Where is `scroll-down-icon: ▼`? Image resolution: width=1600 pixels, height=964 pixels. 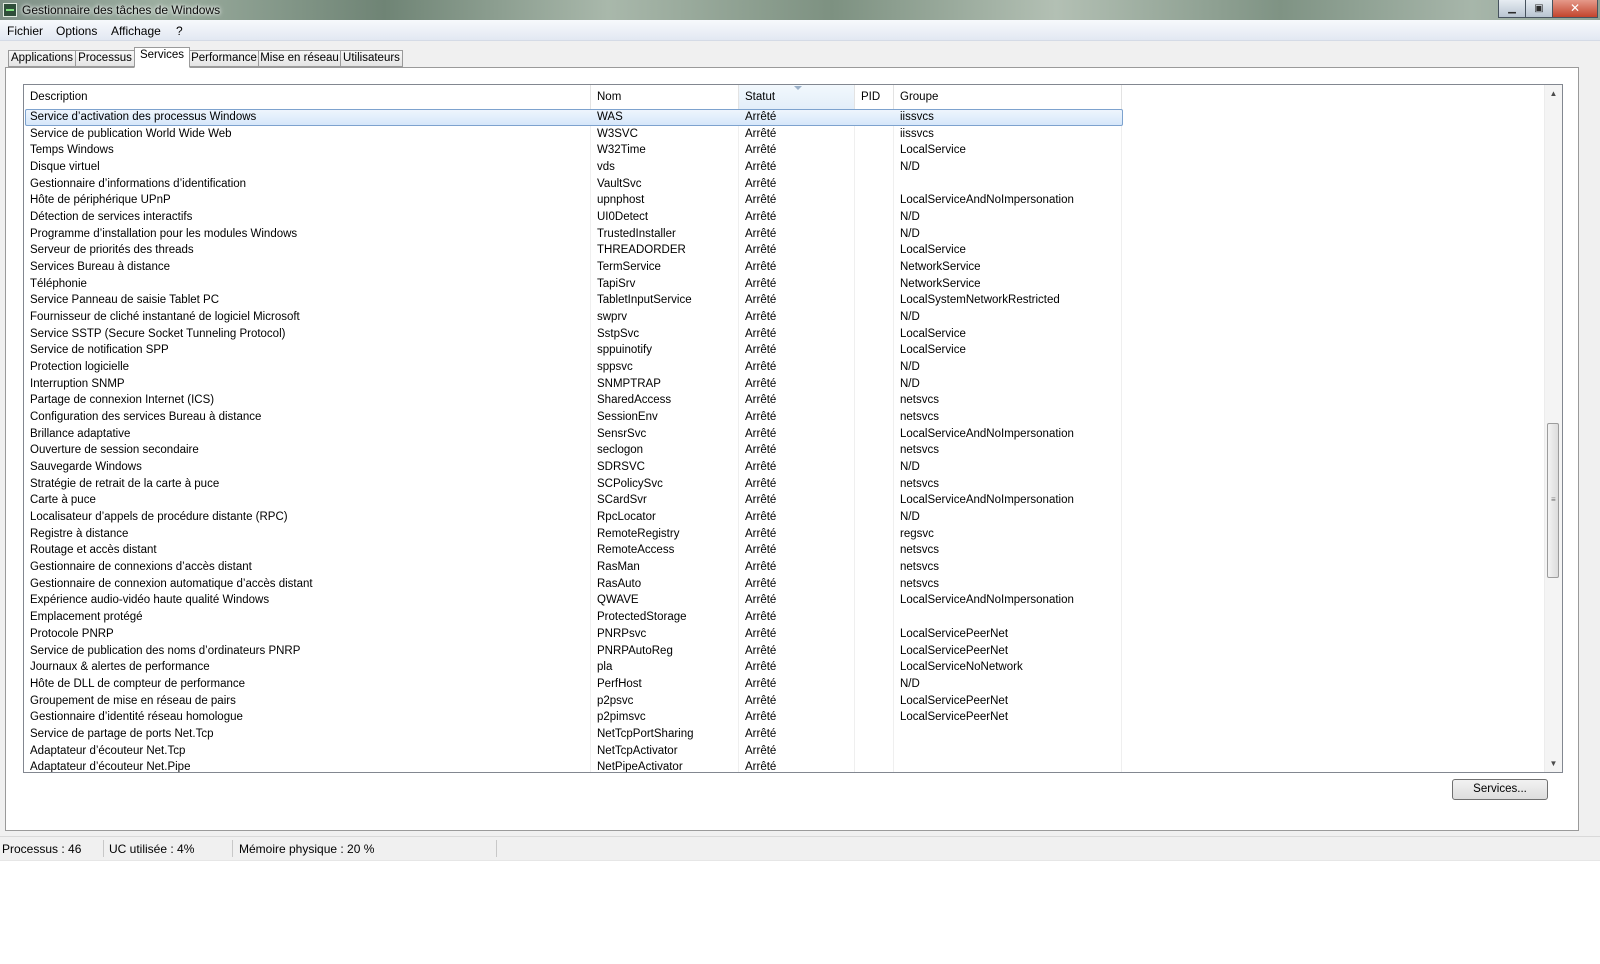 scroll-down-icon: ▼ is located at coordinates (1553, 763).